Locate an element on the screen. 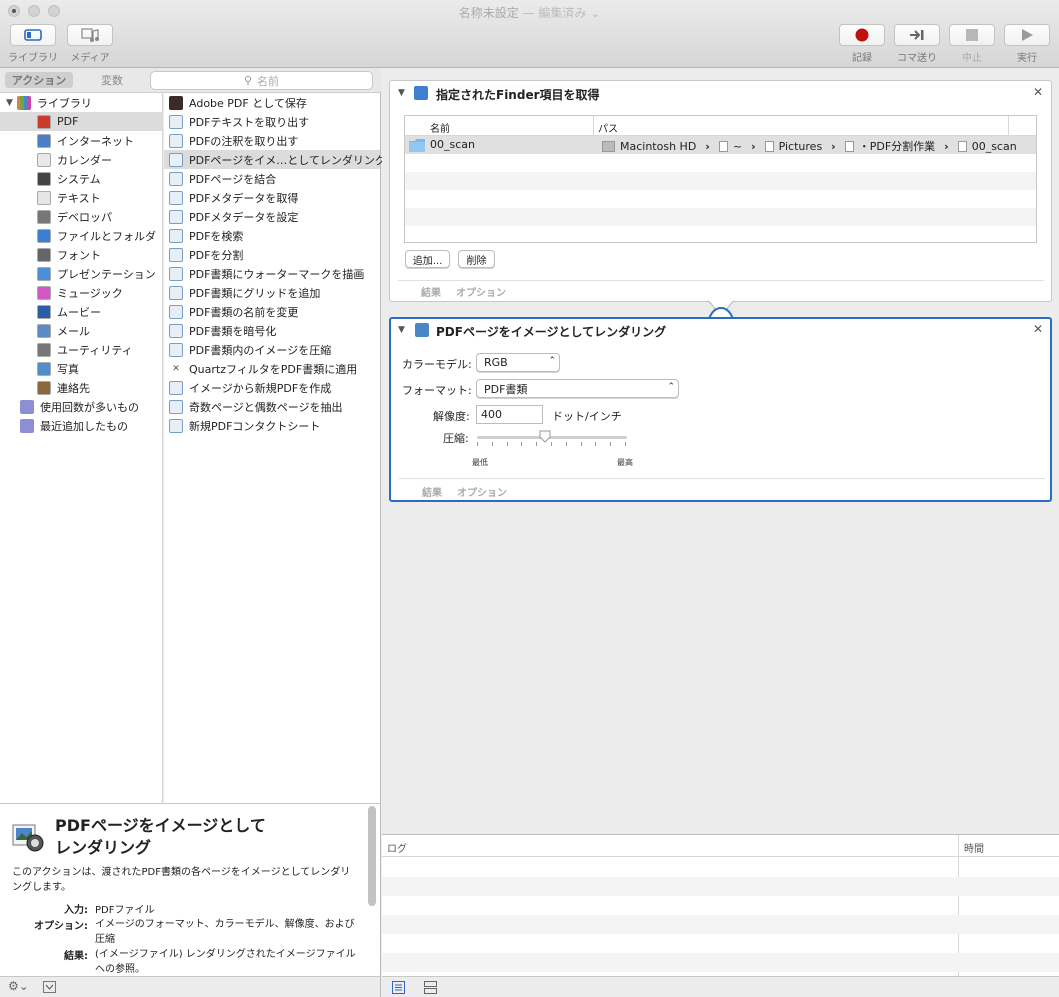 The width and height of the screenshot is (1059, 997). stop-icon is located at coordinates (972, 35).